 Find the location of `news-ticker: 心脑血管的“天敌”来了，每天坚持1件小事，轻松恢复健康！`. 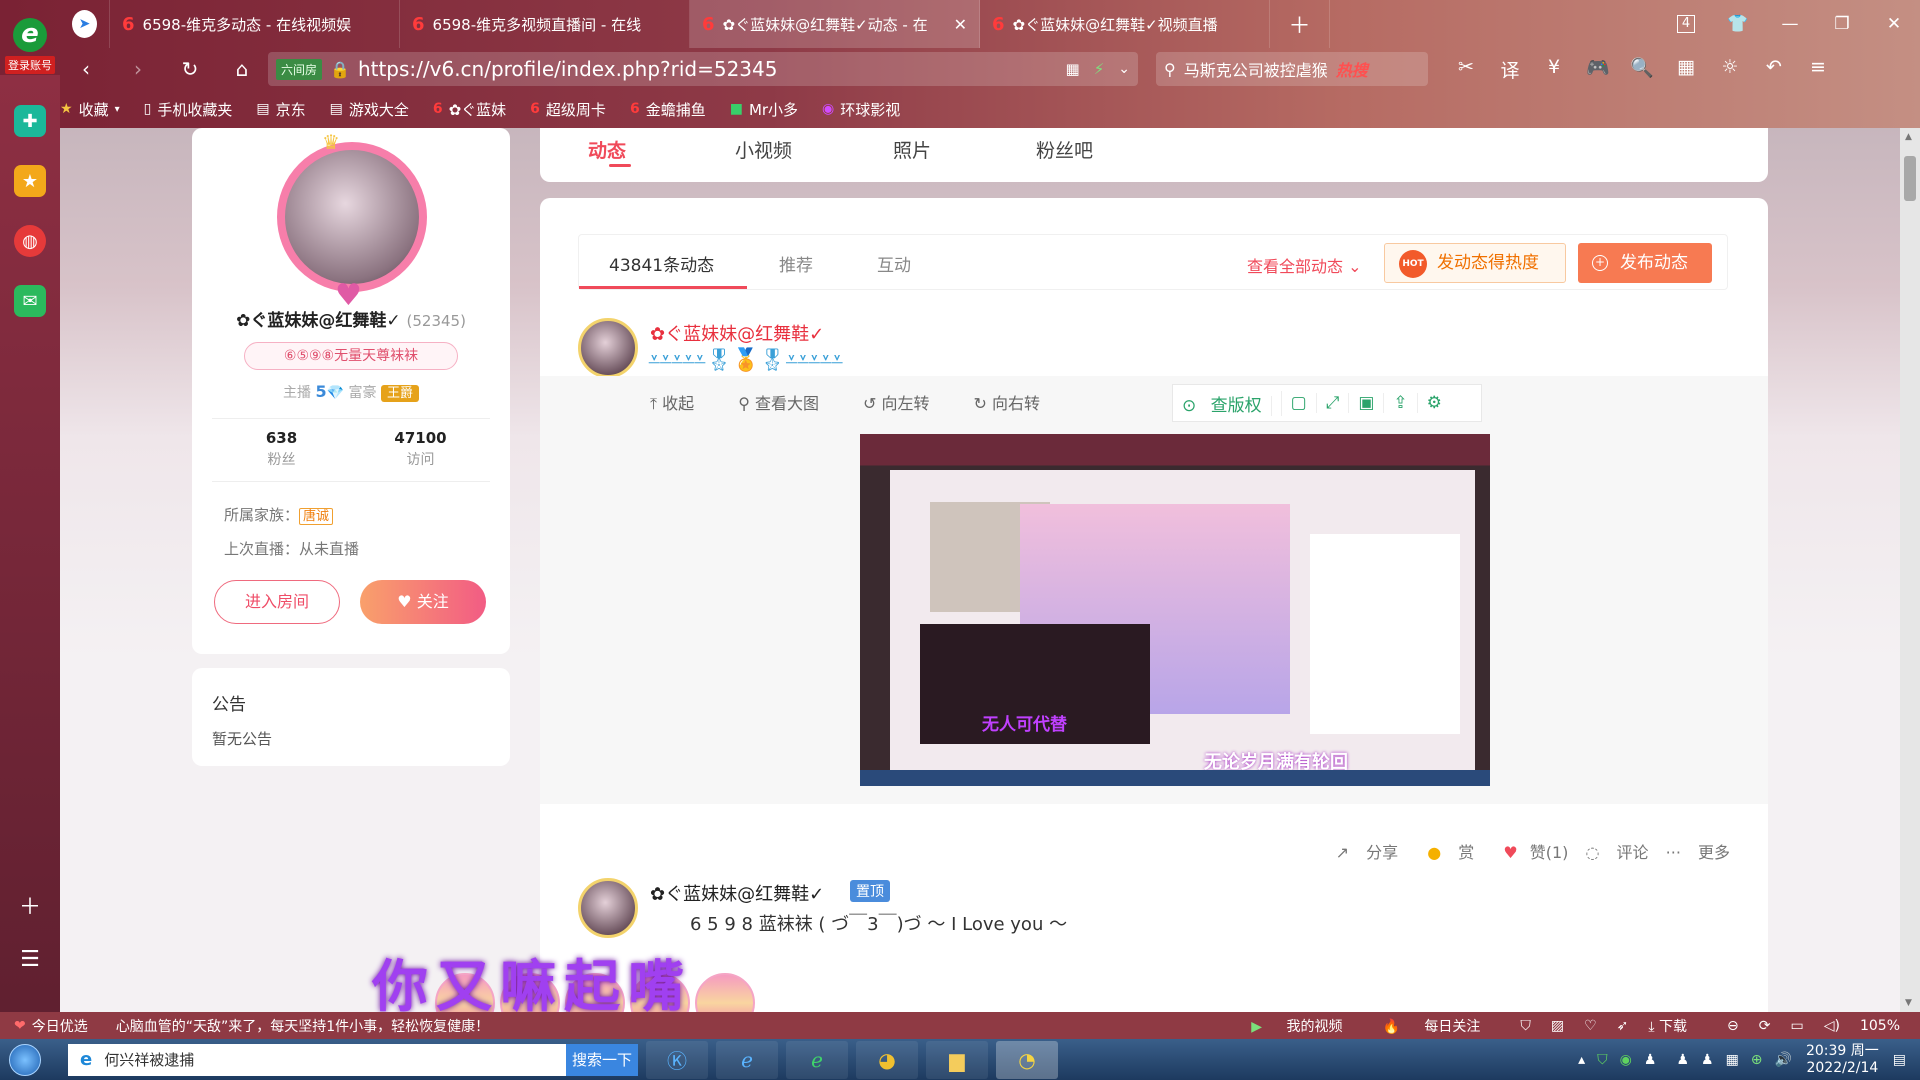

news-ticker: 心脑血管的“天敌”来了，每天坚持1件小事，轻松恢复健康！ is located at coordinates (302, 1026).